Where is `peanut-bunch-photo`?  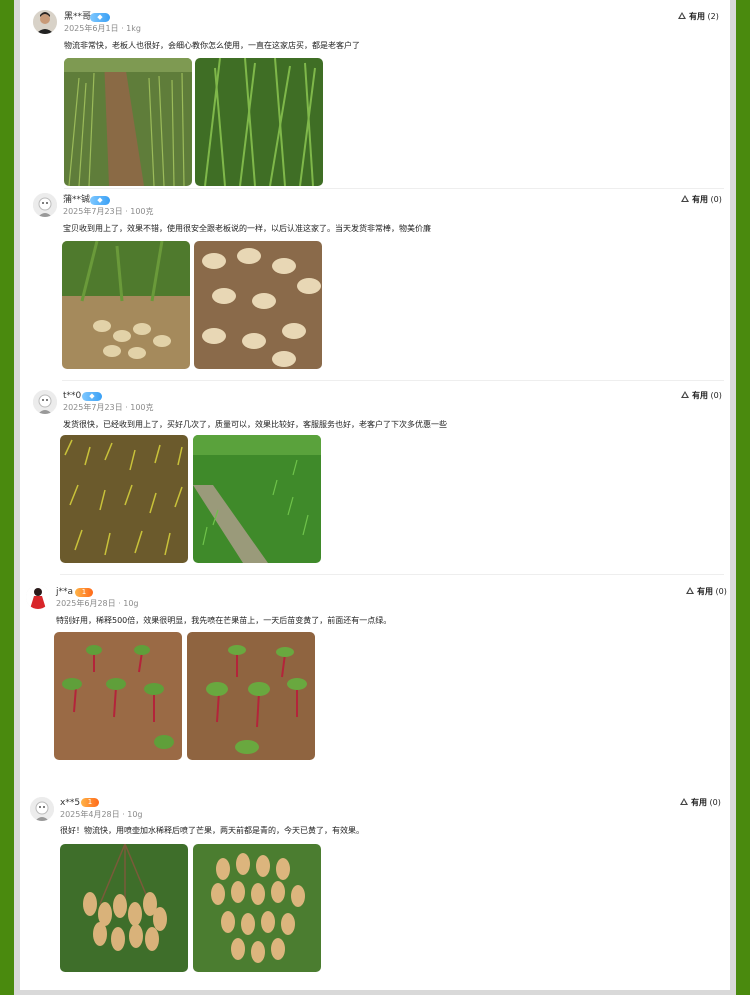
peanut-bunch-photo is located at coordinates (124, 908).